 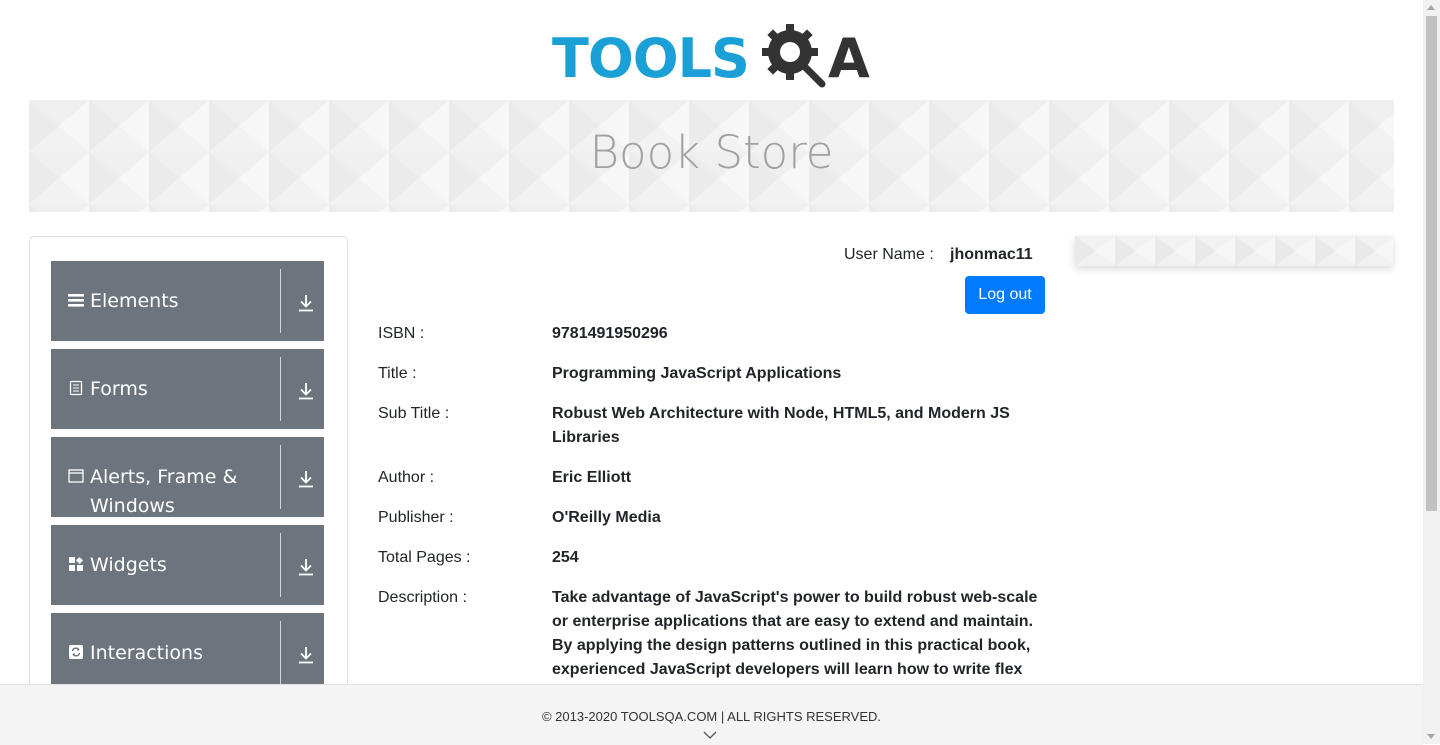 I want to click on field-label: Publisher :, so click(x=416, y=517).